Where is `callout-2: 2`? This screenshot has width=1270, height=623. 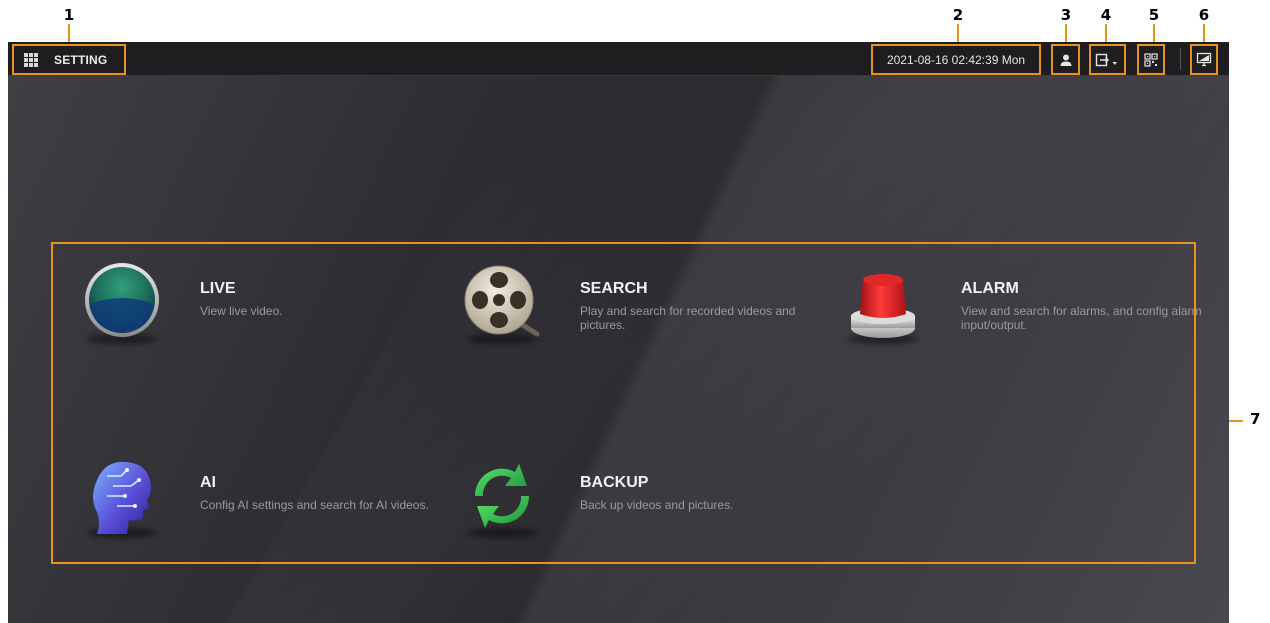 callout-2: 2 is located at coordinates (958, 15).